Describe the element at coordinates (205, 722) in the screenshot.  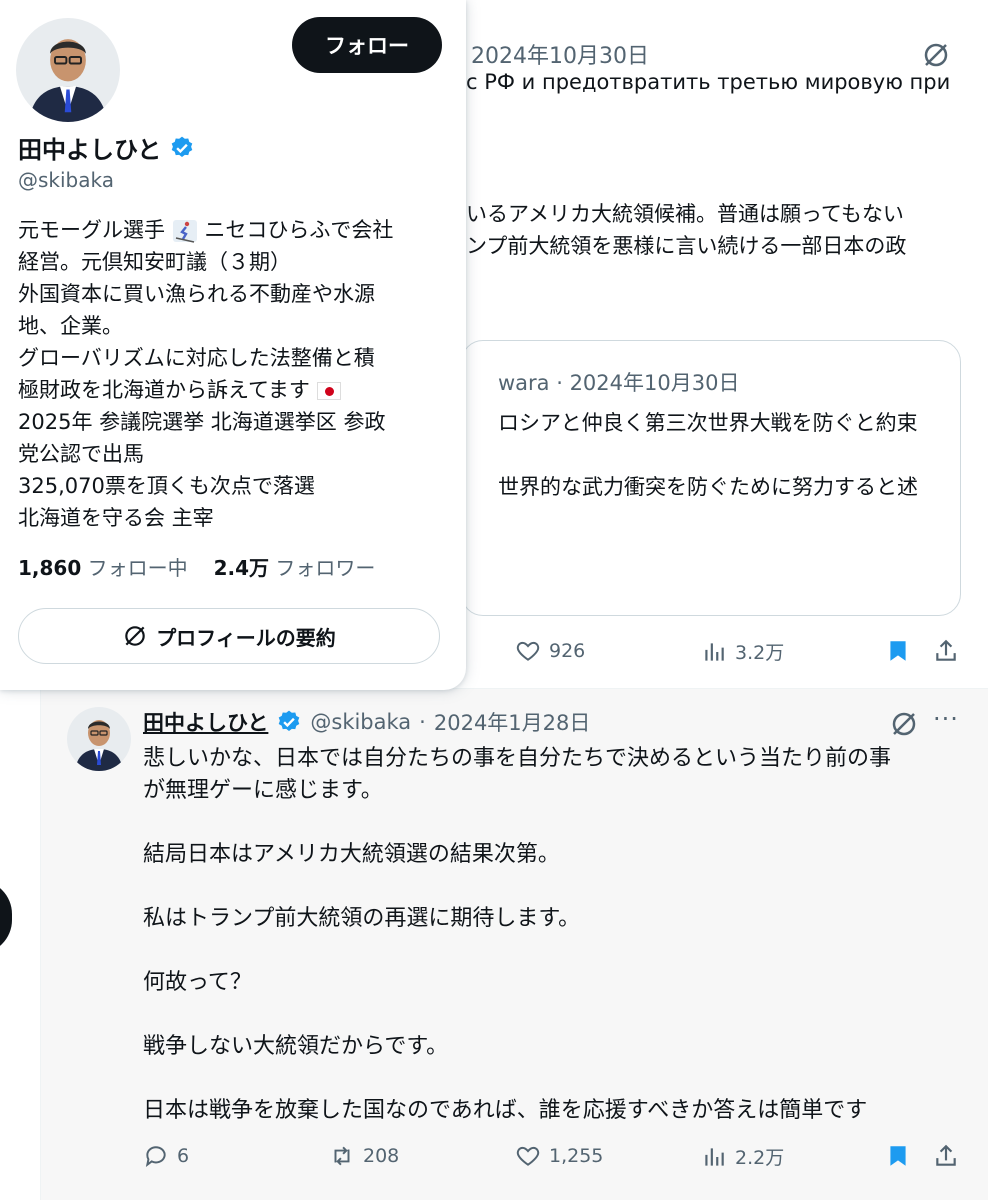
I see `author-name: 田中よしひと` at that location.